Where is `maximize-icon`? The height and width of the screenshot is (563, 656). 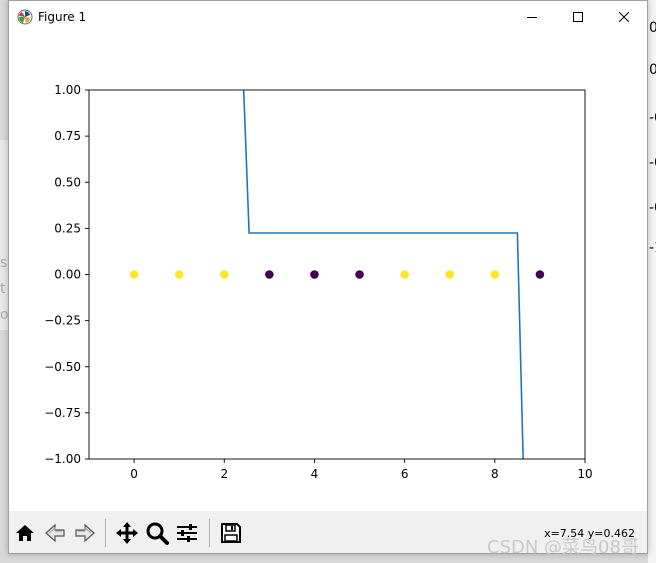
maximize-icon is located at coordinates (578, 17).